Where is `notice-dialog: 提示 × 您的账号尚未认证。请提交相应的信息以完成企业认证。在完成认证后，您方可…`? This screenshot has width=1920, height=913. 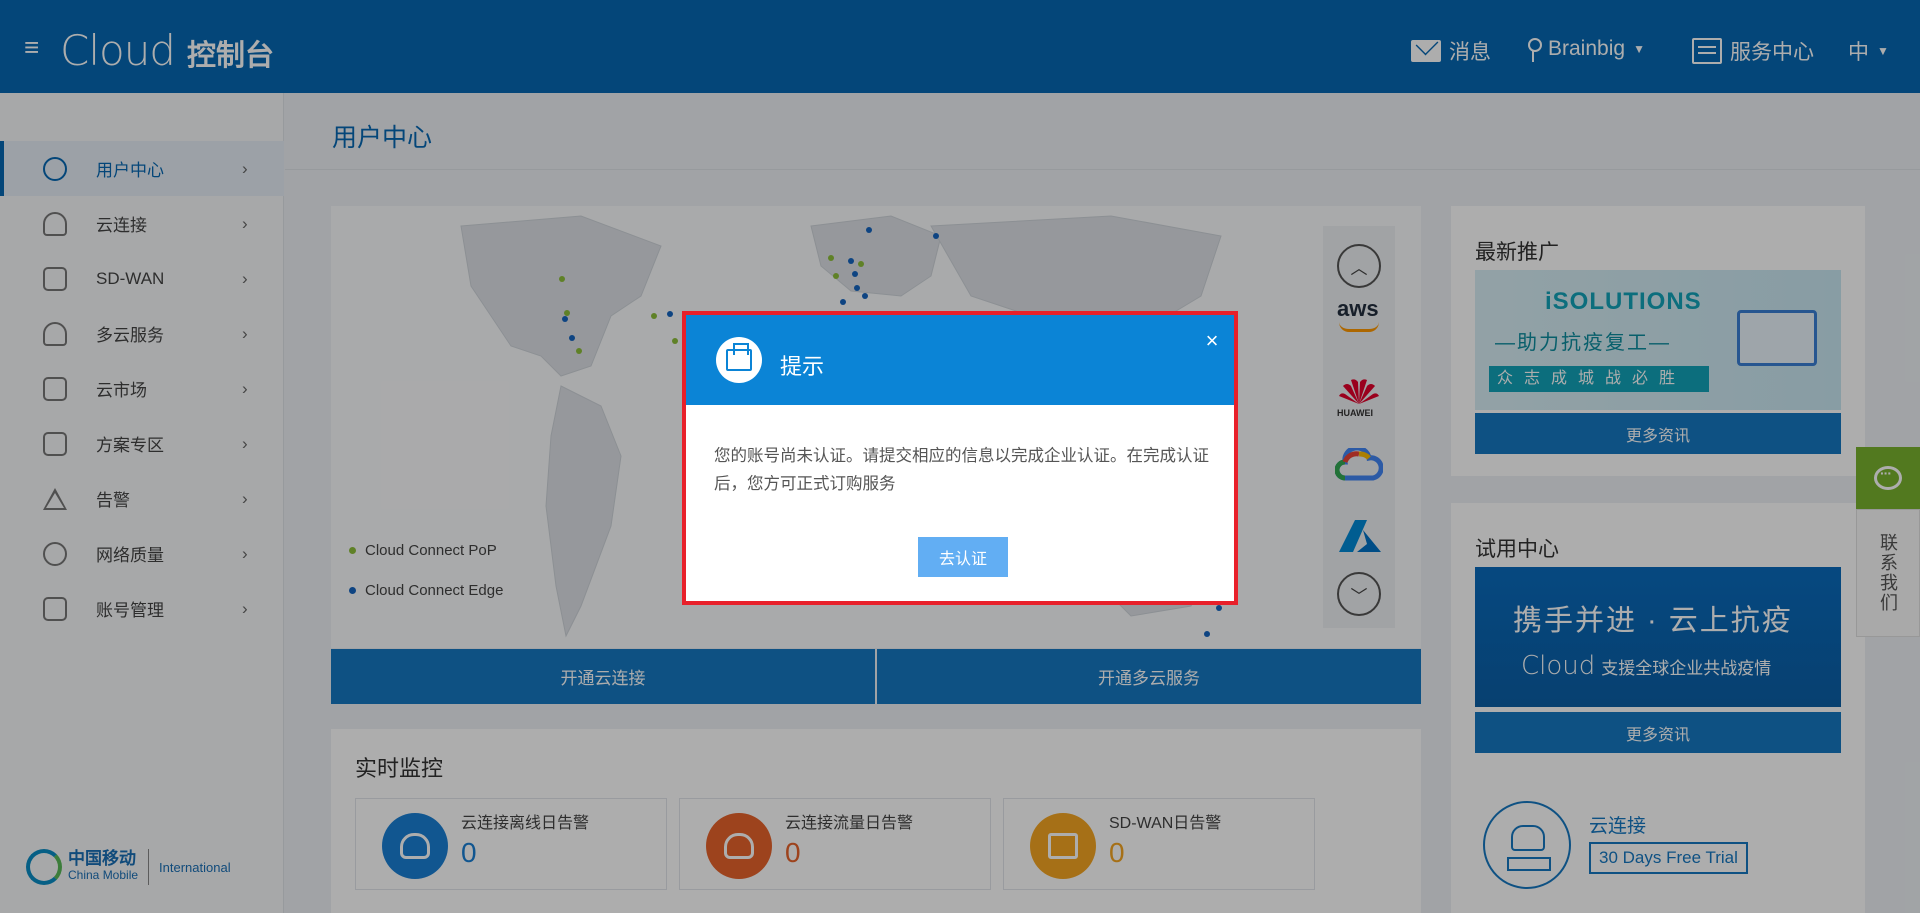 notice-dialog: 提示 × 您的账号尚未认证。请提交相应的信息以完成企业认证。在完成认证后，您方可… is located at coordinates (960, 458).